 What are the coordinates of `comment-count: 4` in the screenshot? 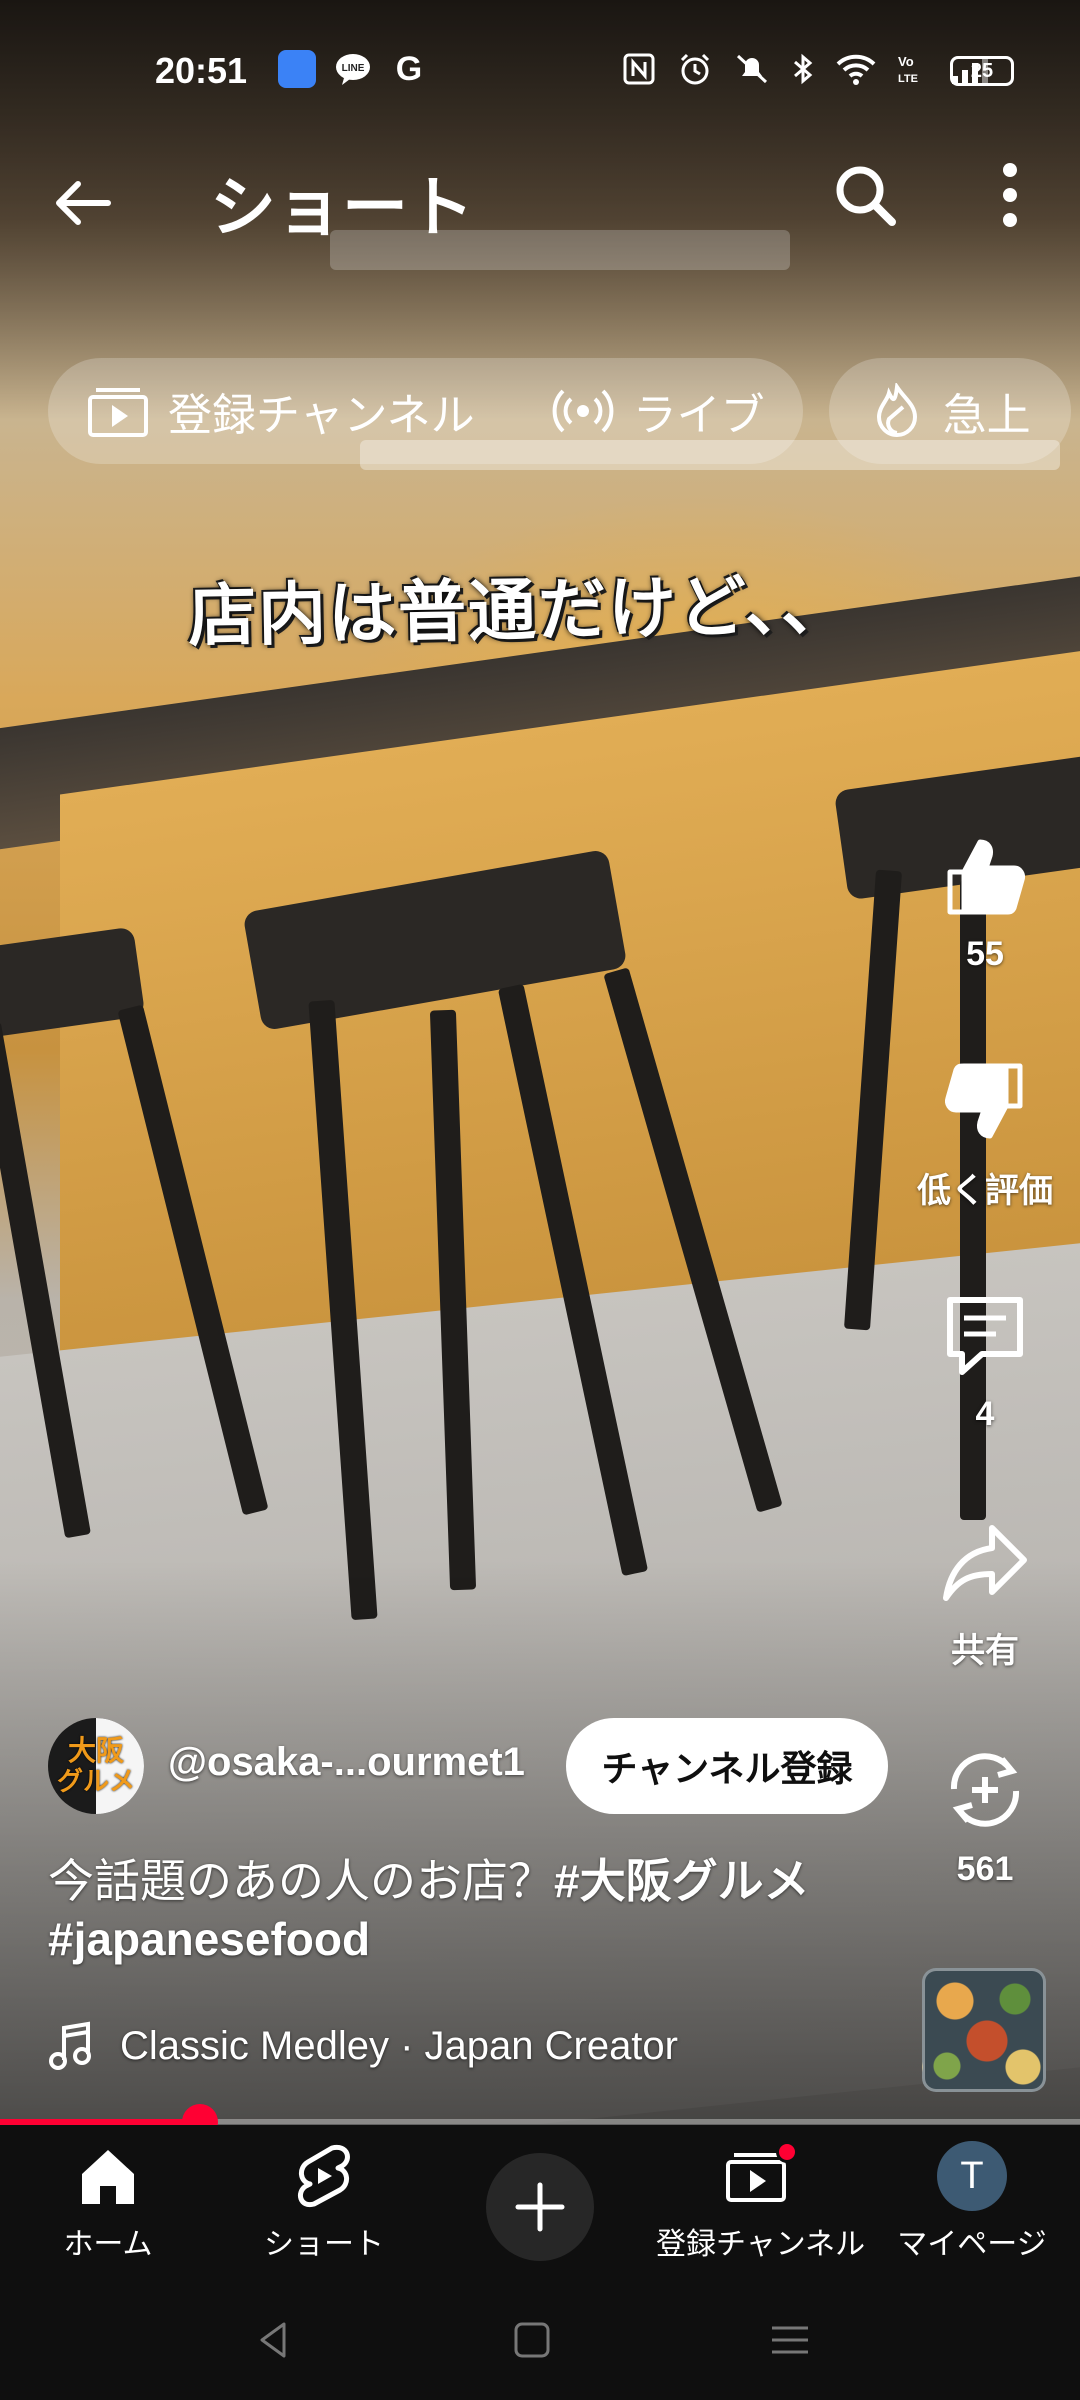 It's located at (985, 1414).